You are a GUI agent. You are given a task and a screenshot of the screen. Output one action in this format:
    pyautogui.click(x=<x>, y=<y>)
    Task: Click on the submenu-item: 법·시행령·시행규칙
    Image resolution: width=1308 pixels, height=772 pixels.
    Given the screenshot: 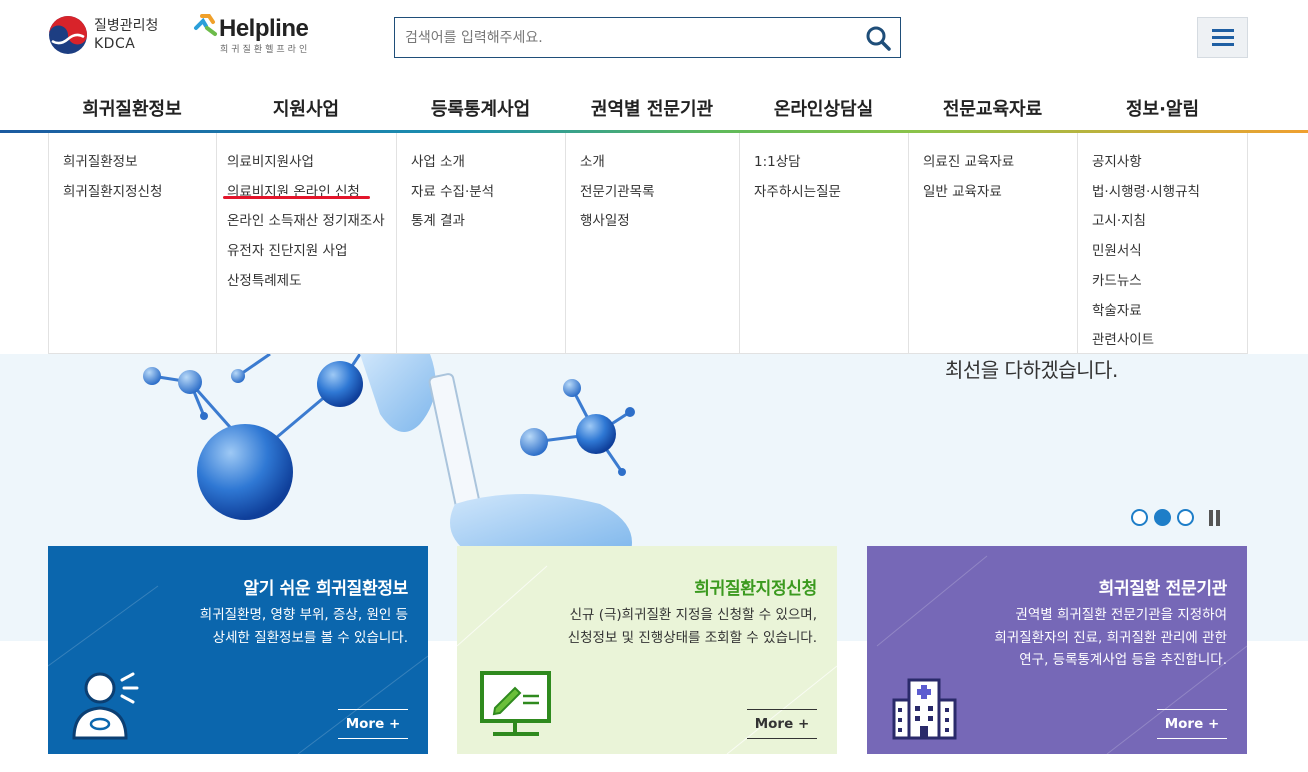 What is the action you would take?
    pyautogui.click(x=1169, y=193)
    